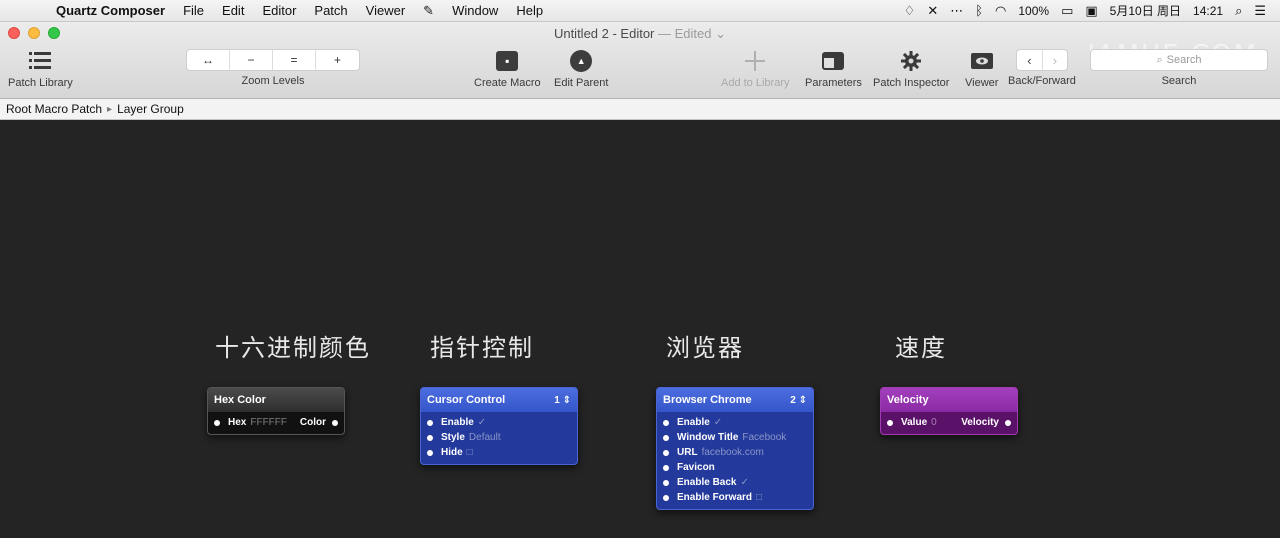 Image resolution: width=1280 pixels, height=538 pixels. What do you see at coordinates (1029, 60) in the screenshot?
I see `back-chevron-icon: ‹` at bounding box center [1029, 60].